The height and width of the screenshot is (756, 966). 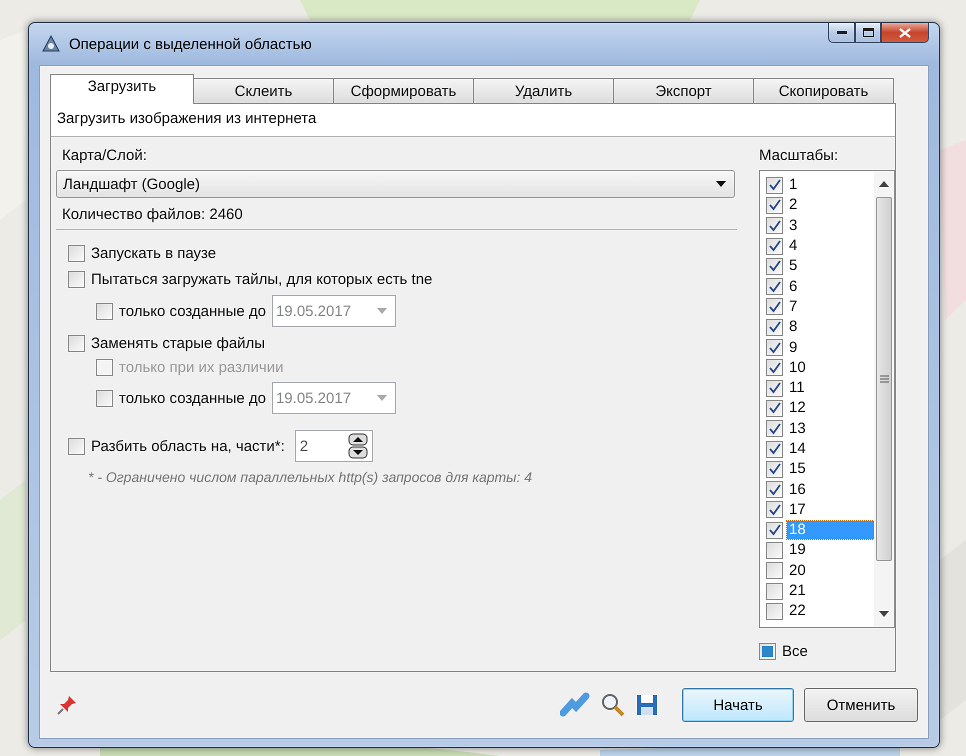 I want to click on scrollbar, so click(x=884, y=399).